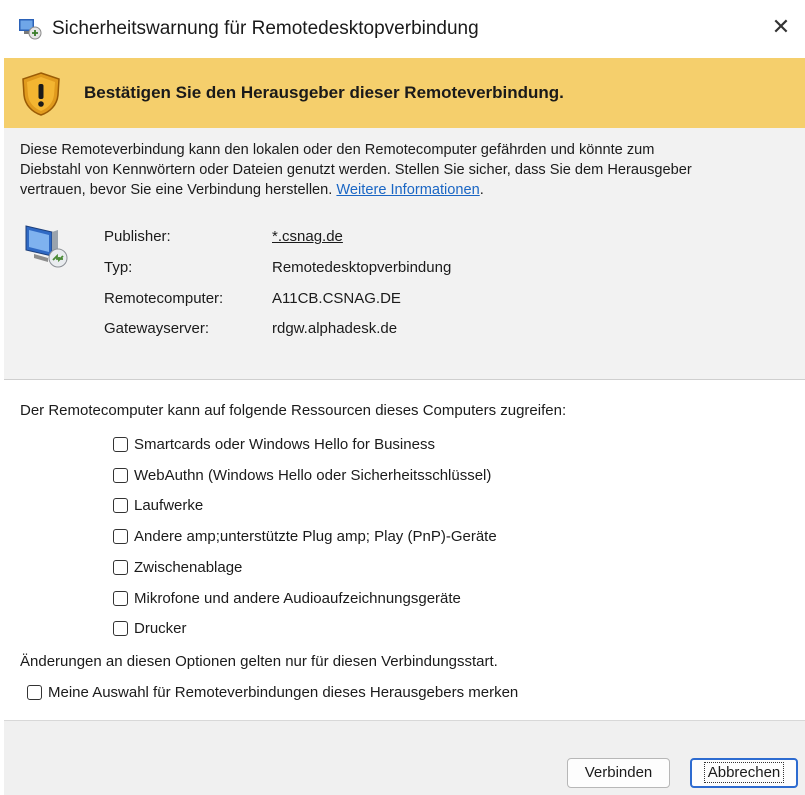  What do you see at coordinates (407, 190) in the screenshot?
I see `more-info-link: Weitere Informationen` at bounding box center [407, 190].